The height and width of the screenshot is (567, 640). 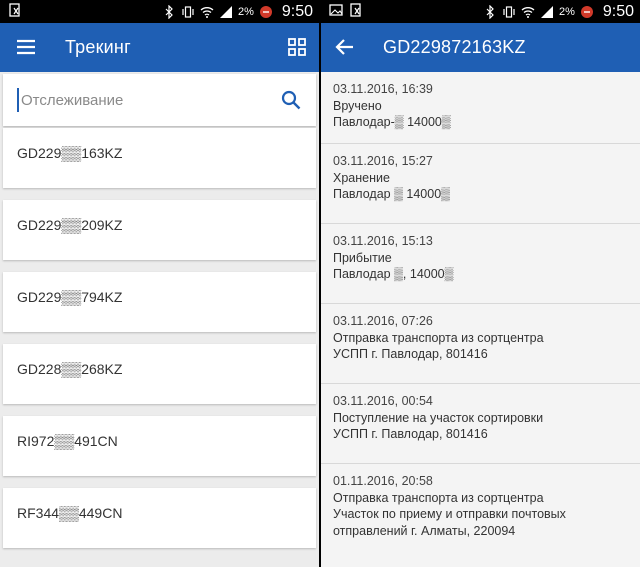 I want to click on tracking-number: GD229▒▒209KZ, so click(x=70, y=225).